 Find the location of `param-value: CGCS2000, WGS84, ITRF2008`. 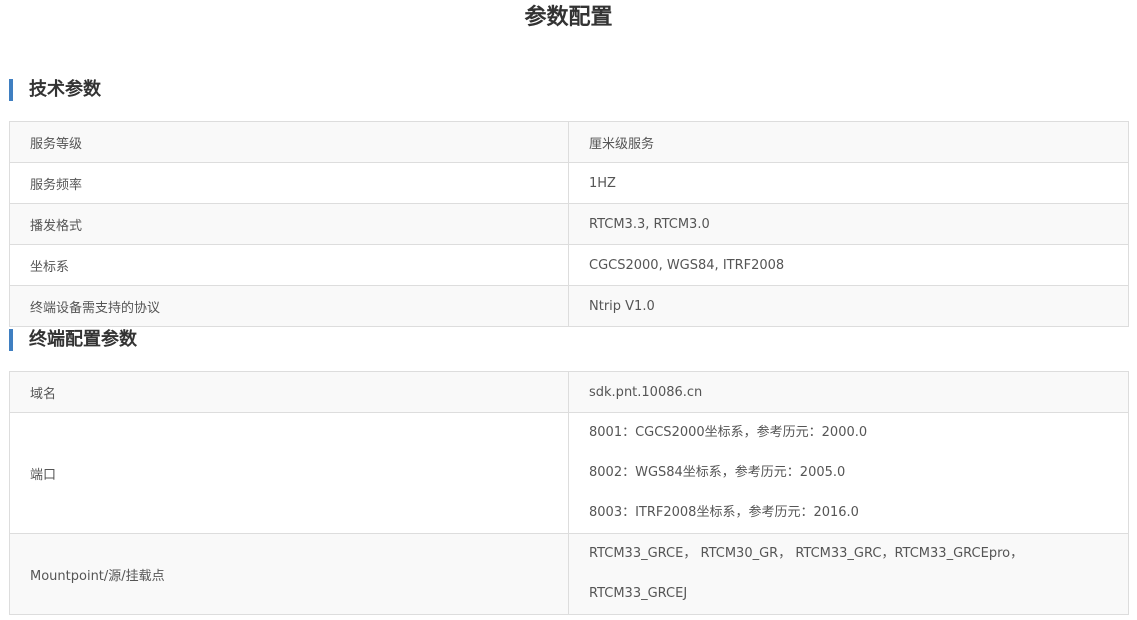

param-value: CGCS2000, WGS84, ITRF2008 is located at coordinates (848, 265).